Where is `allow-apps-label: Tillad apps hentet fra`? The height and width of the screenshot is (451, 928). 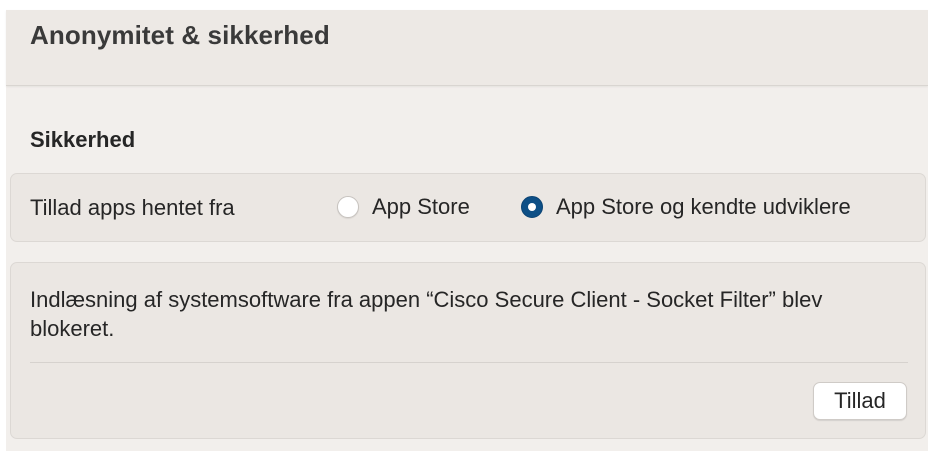 allow-apps-label: Tillad apps hentet fra is located at coordinates (132, 207).